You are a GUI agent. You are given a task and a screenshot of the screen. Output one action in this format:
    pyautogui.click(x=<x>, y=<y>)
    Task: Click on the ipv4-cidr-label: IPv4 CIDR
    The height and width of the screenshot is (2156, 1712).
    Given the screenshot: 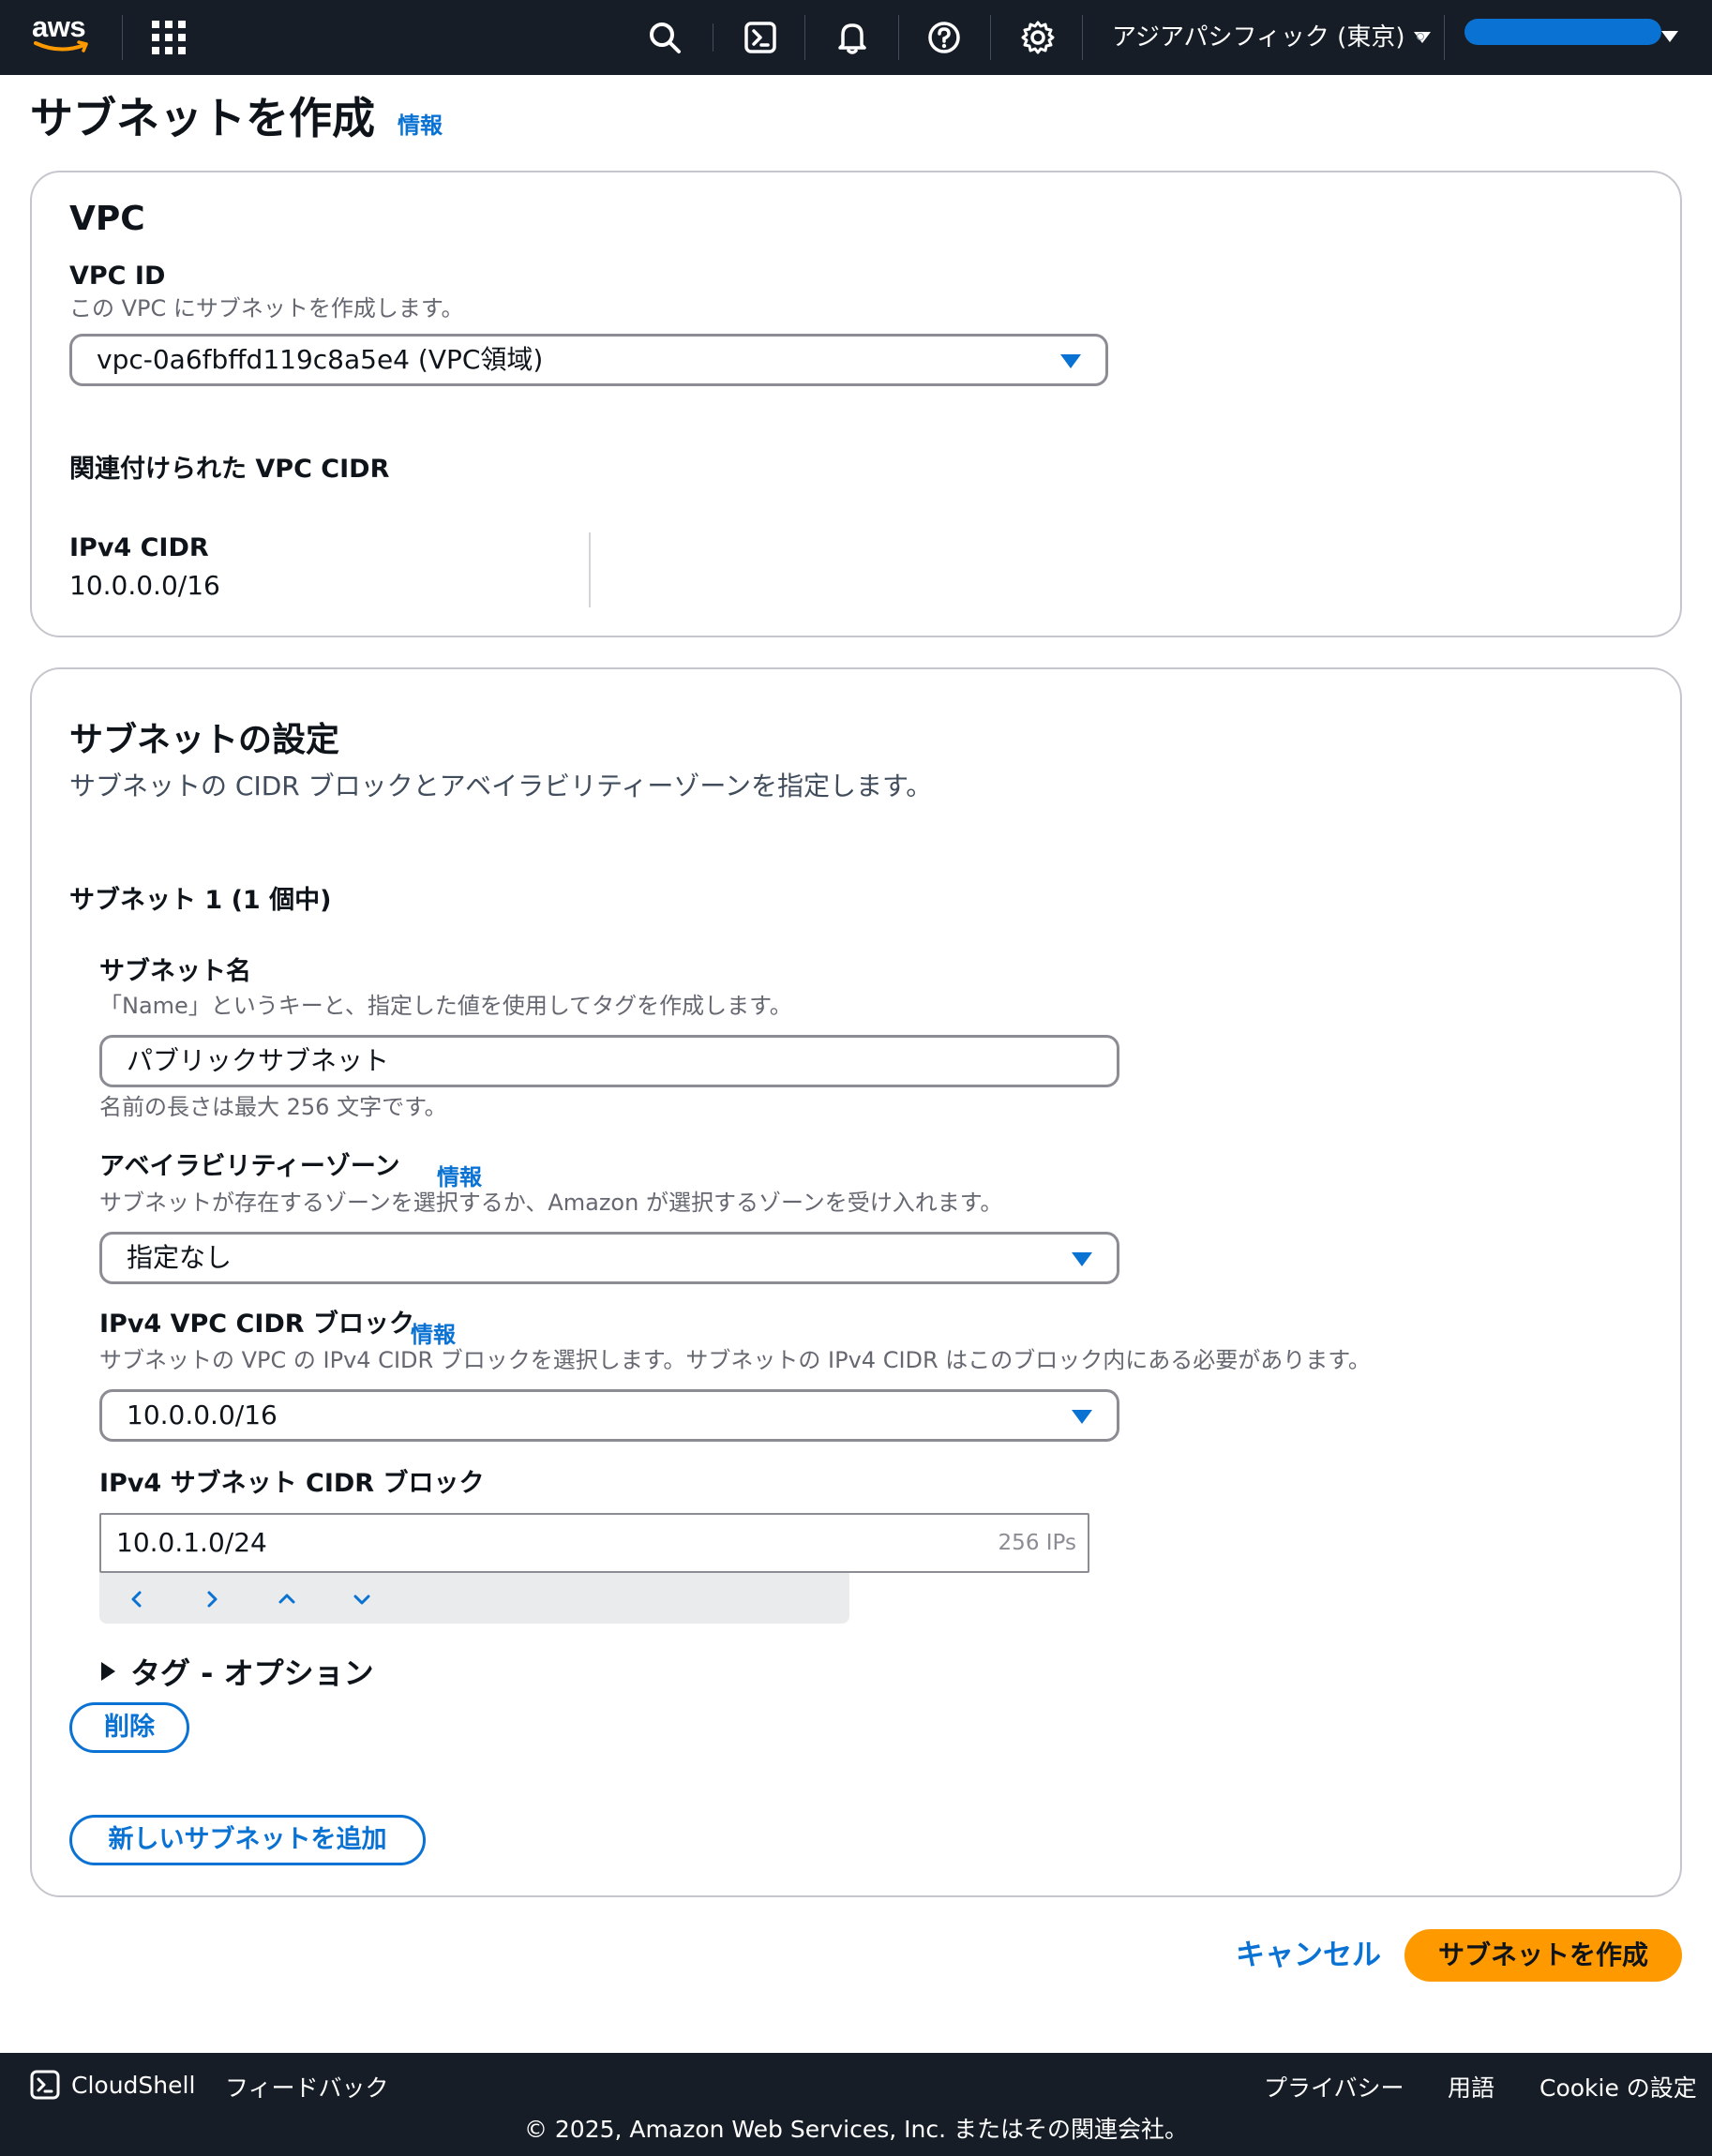 What is the action you would take?
    pyautogui.click(x=139, y=548)
    